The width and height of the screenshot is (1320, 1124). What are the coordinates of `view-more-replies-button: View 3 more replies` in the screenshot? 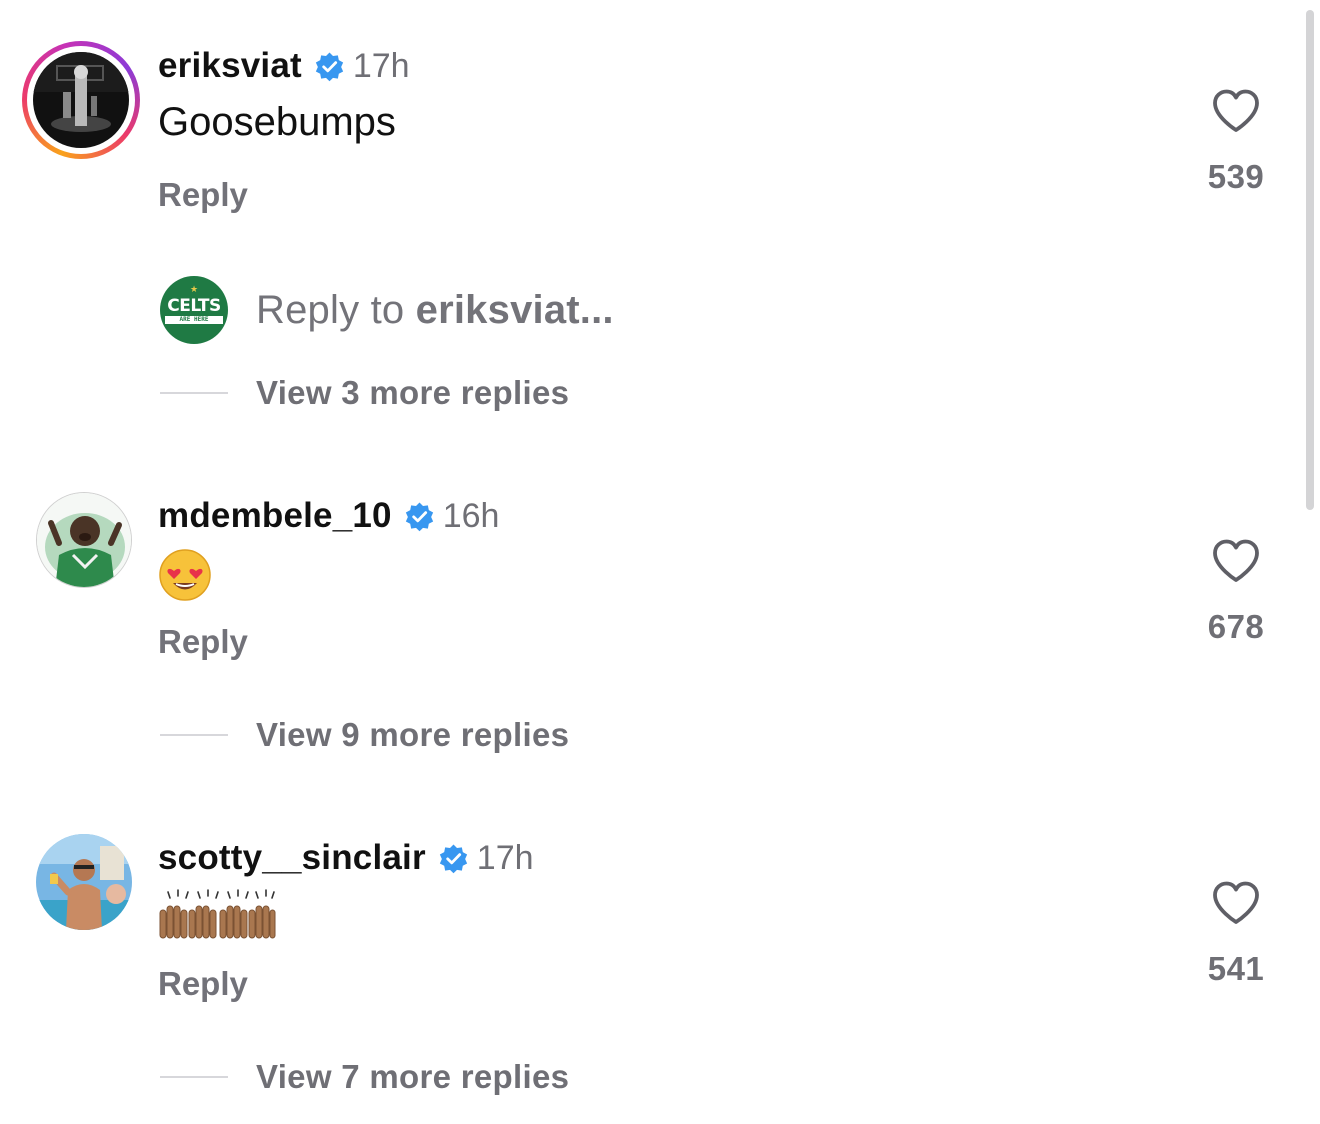 It's located at (364, 393).